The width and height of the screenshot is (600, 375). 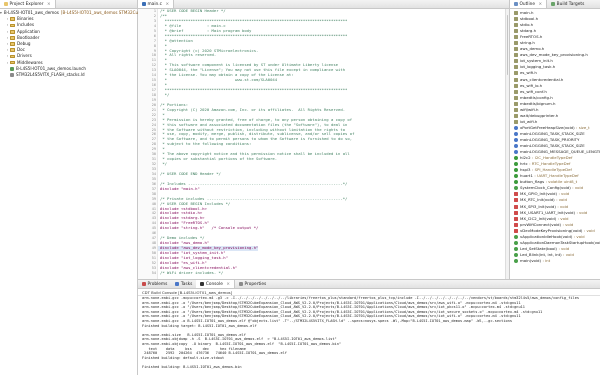 I want to click on scrollbar-thumb, so click(x=507, y=45).